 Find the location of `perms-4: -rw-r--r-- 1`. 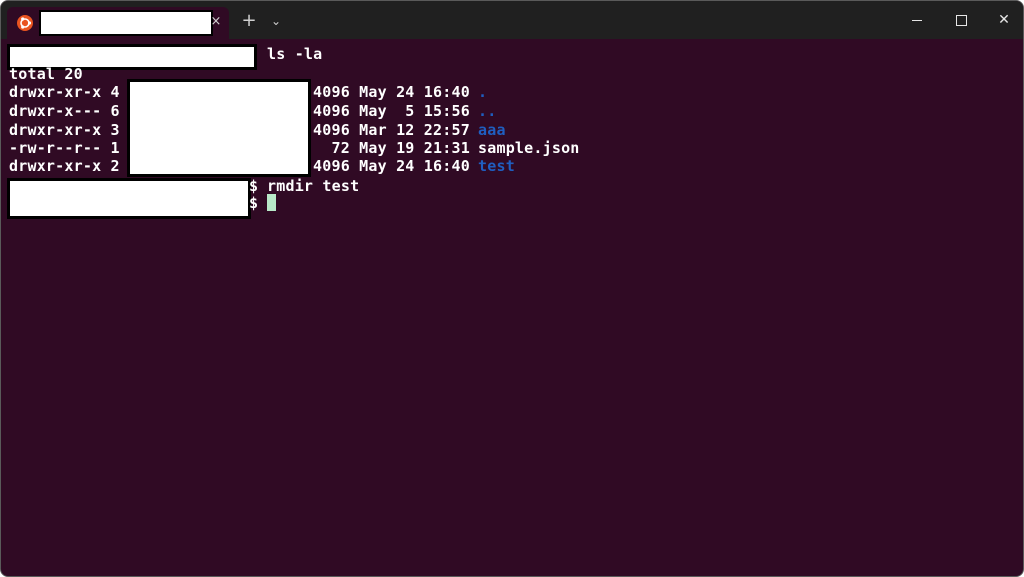

perms-4: -rw-r--r-- 1 is located at coordinates (64, 148).